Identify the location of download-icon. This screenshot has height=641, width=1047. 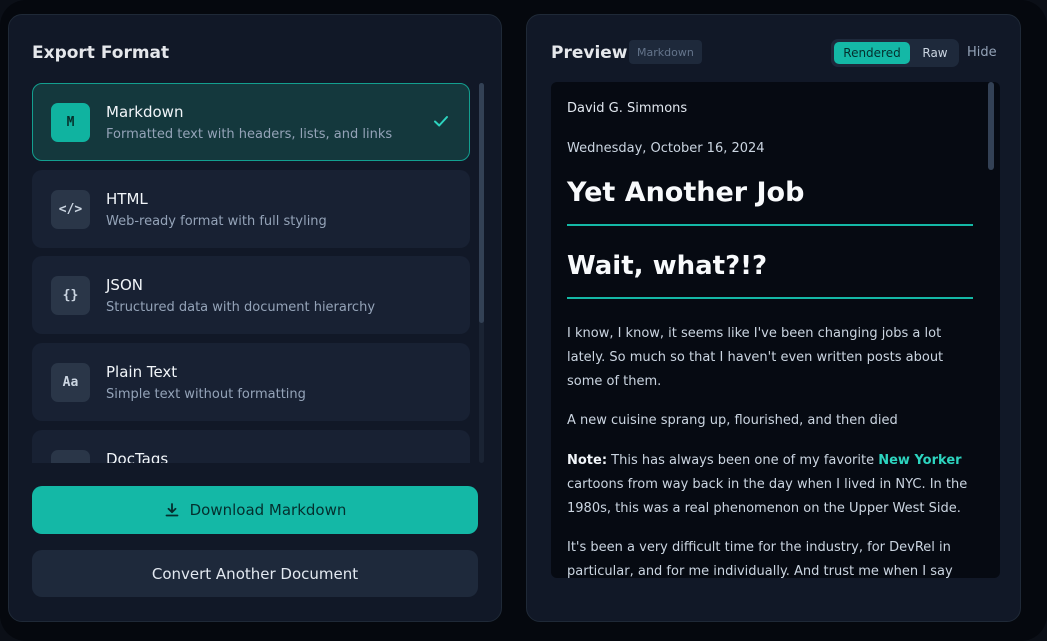
(171, 510).